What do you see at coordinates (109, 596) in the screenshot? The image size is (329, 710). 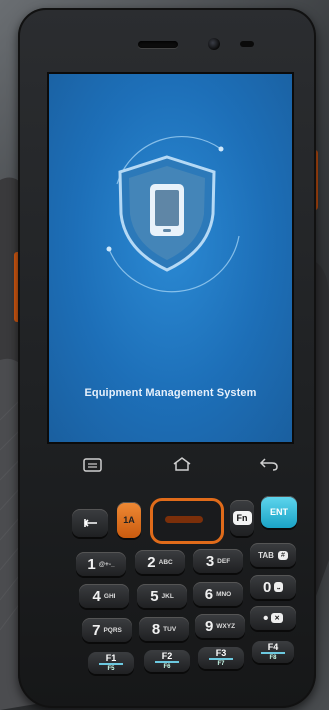 I see `key-4-letters: GHI` at bounding box center [109, 596].